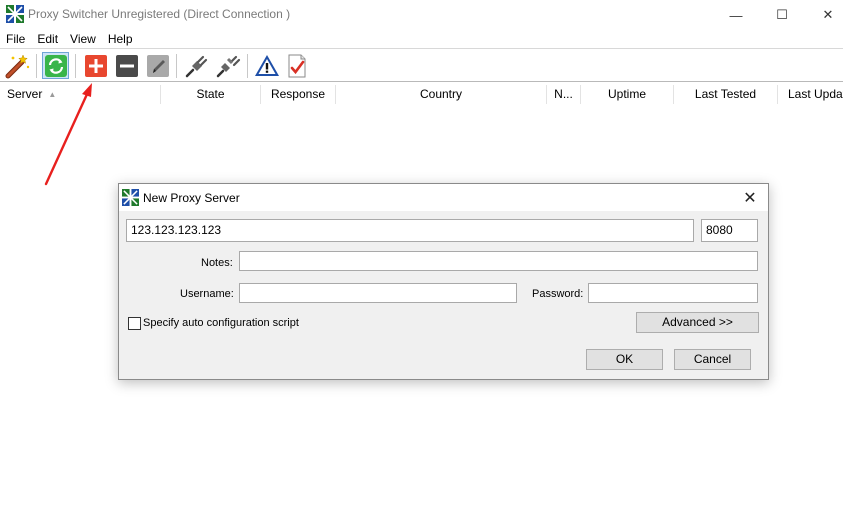 This screenshot has height=519, width=843. What do you see at coordinates (712, 359) in the screenshot?
I see `cancel-button: Cancel` at bounding box center [712, 359].